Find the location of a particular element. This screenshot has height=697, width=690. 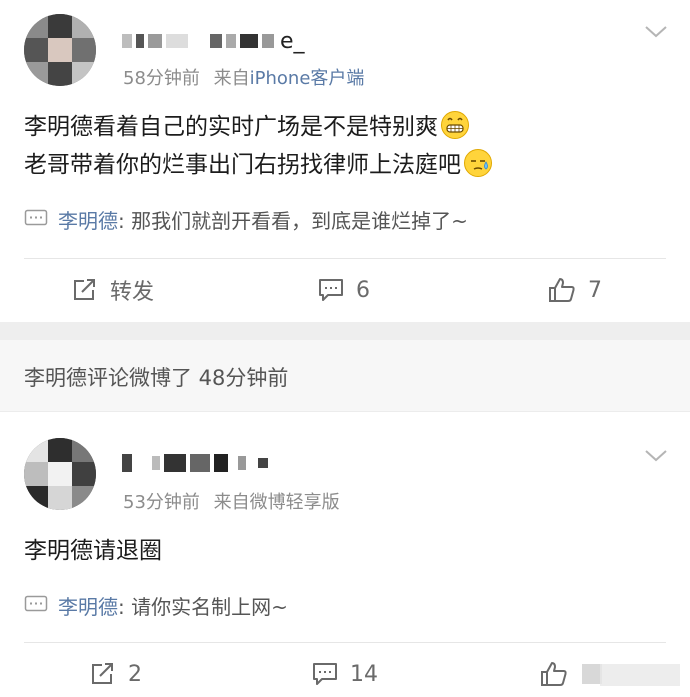

action-bar: 2 14 is located at coordinates (345, 674).